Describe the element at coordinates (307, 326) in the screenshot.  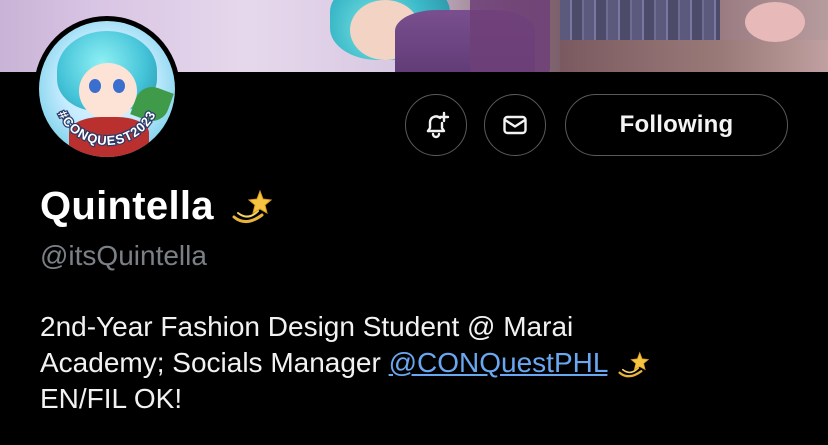
I see `bio-line-1: 2nd-Year Fashion Design Student @ Marai` at that location.